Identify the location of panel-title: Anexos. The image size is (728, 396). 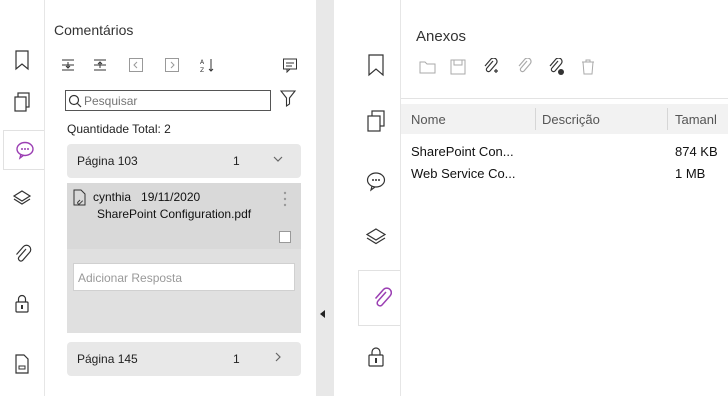
(441, 36).